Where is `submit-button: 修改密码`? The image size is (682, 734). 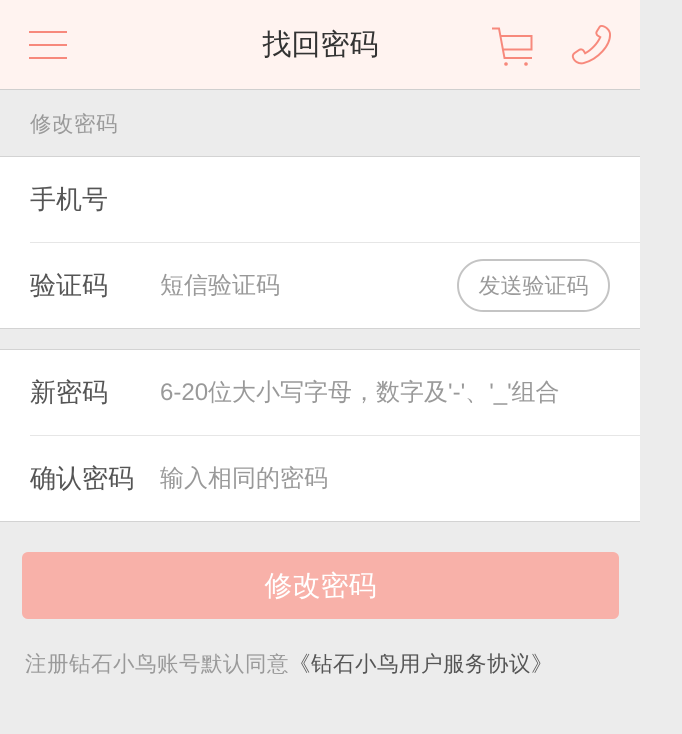
submit-button: 修改密码 is located at coordinates (320, 585).